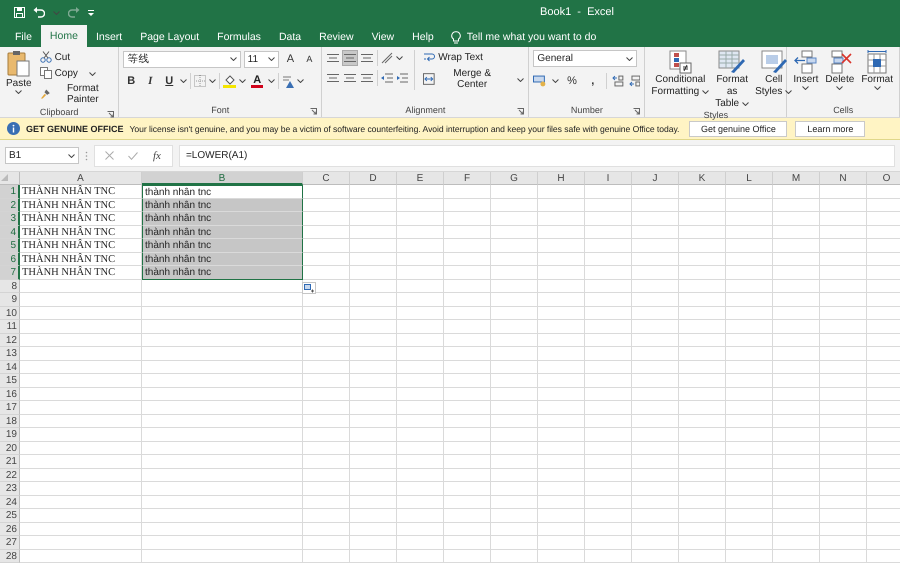  I want to click on percent-button: %, so click(572, 81).